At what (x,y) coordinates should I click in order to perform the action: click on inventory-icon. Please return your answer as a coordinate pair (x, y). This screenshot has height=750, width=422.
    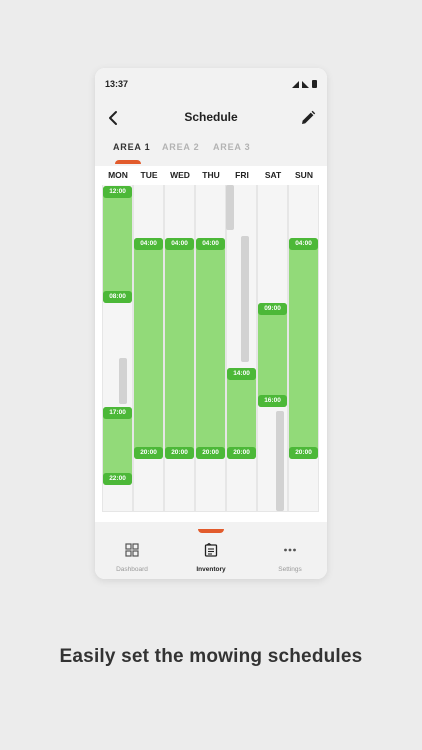
    Looking at the image, I should click on (211, 549).